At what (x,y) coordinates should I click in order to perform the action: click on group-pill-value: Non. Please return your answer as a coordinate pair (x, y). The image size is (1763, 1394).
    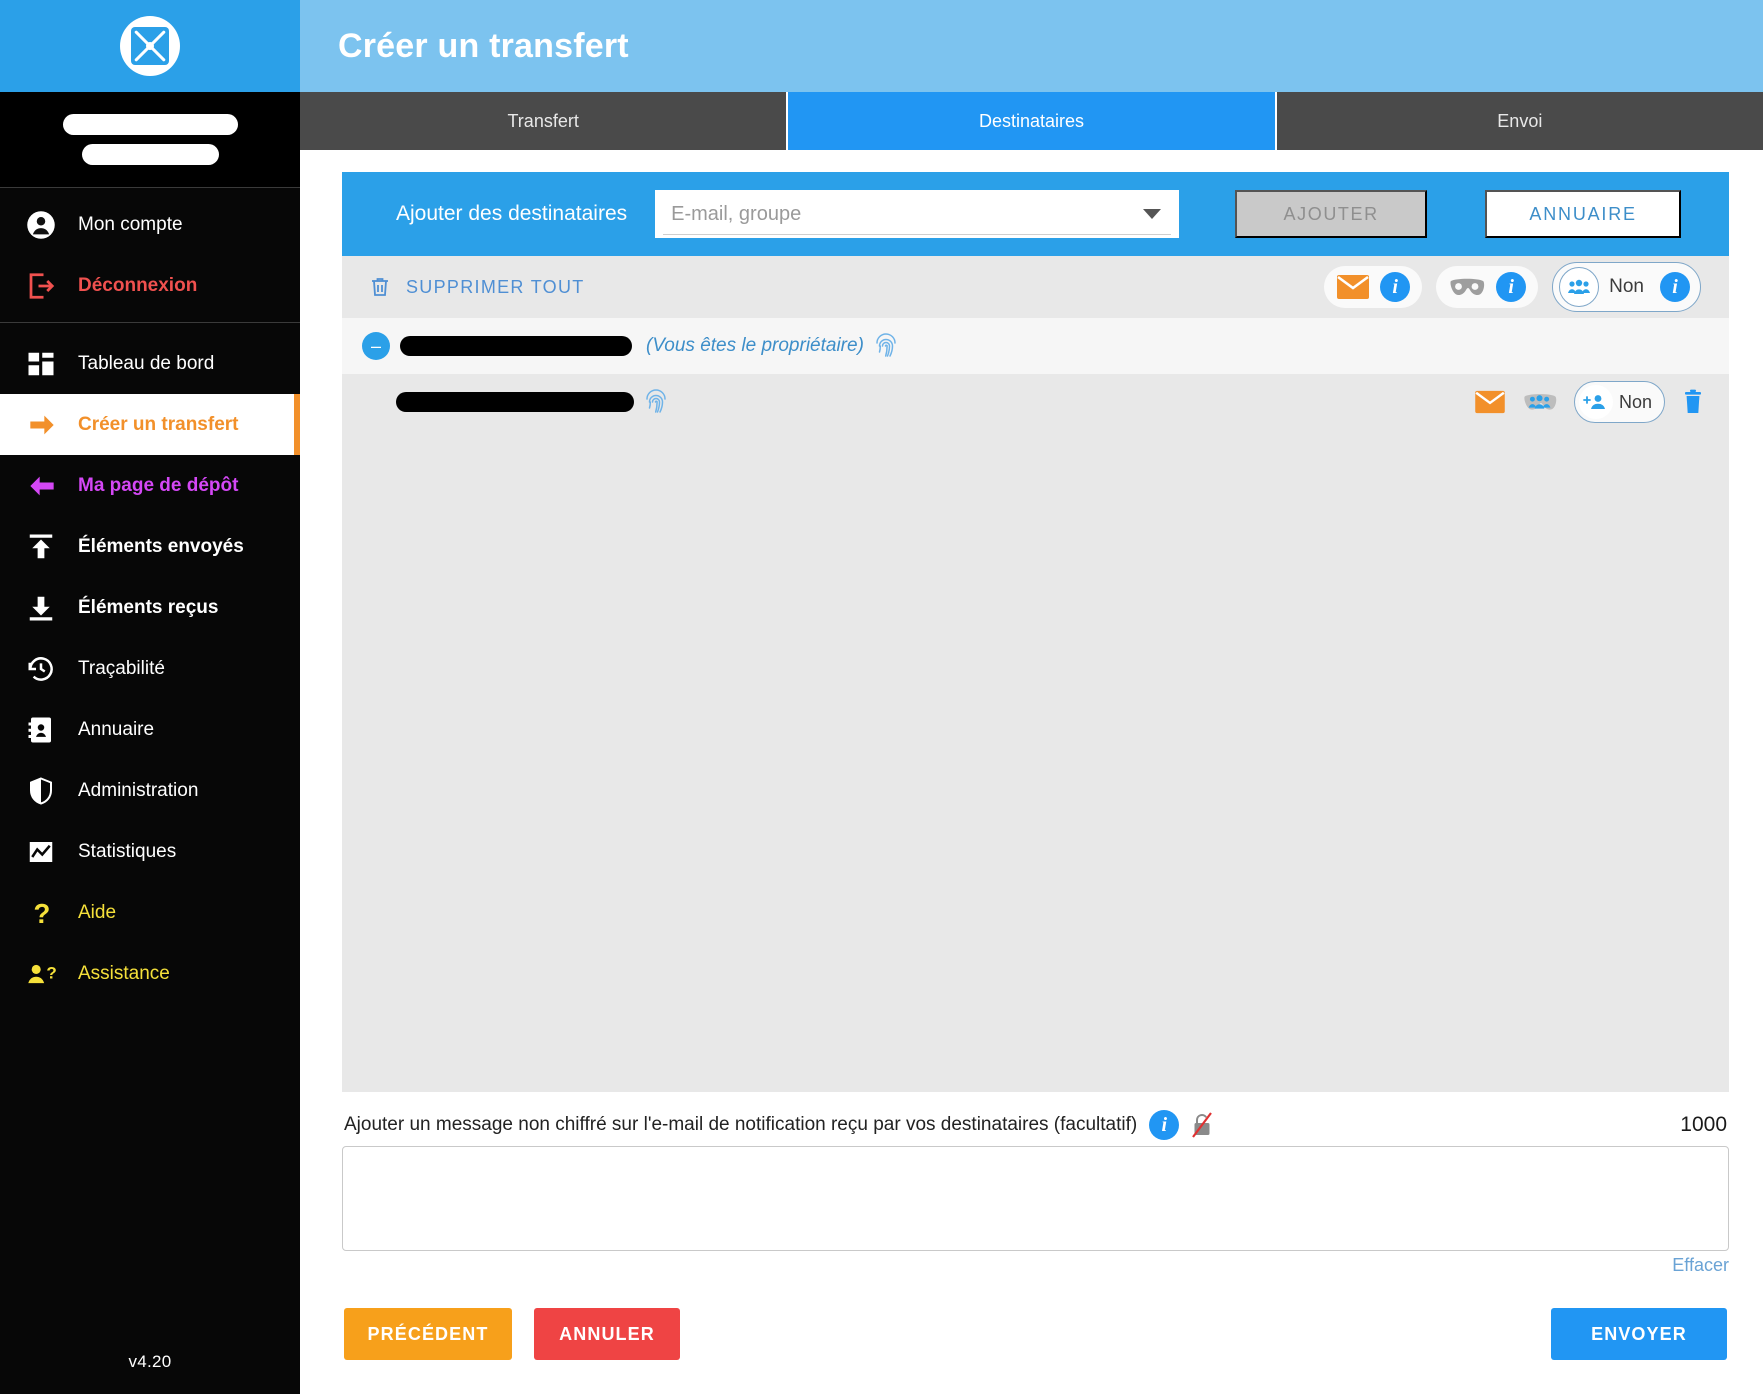
    Looking at the image, I should click on (1626, 286).